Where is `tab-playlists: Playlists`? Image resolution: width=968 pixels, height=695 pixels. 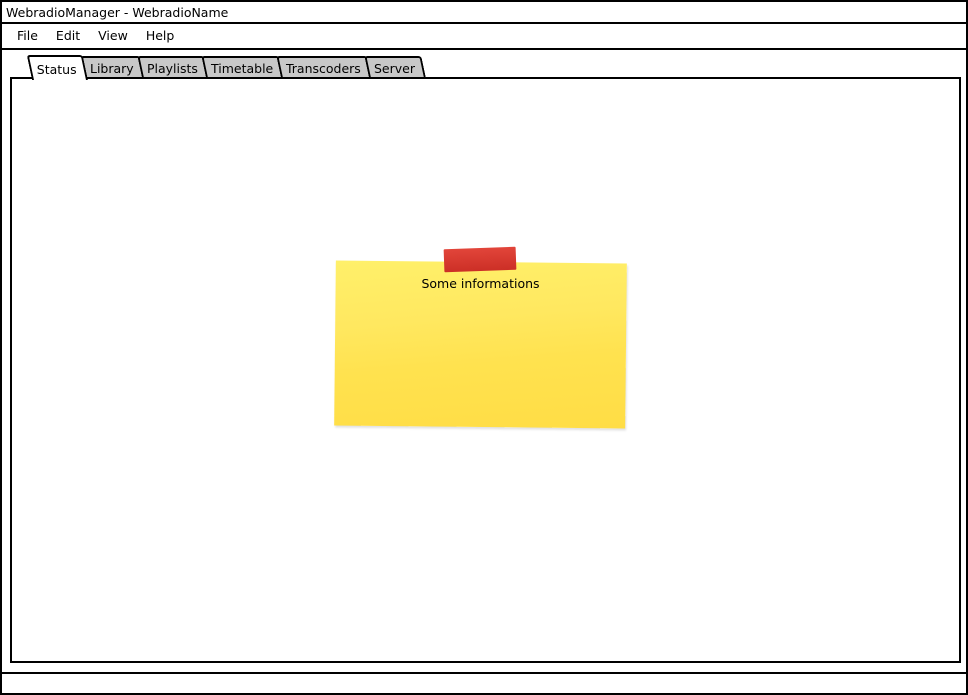
tab-playlists: Playlists is located at coordinates (172, 67).